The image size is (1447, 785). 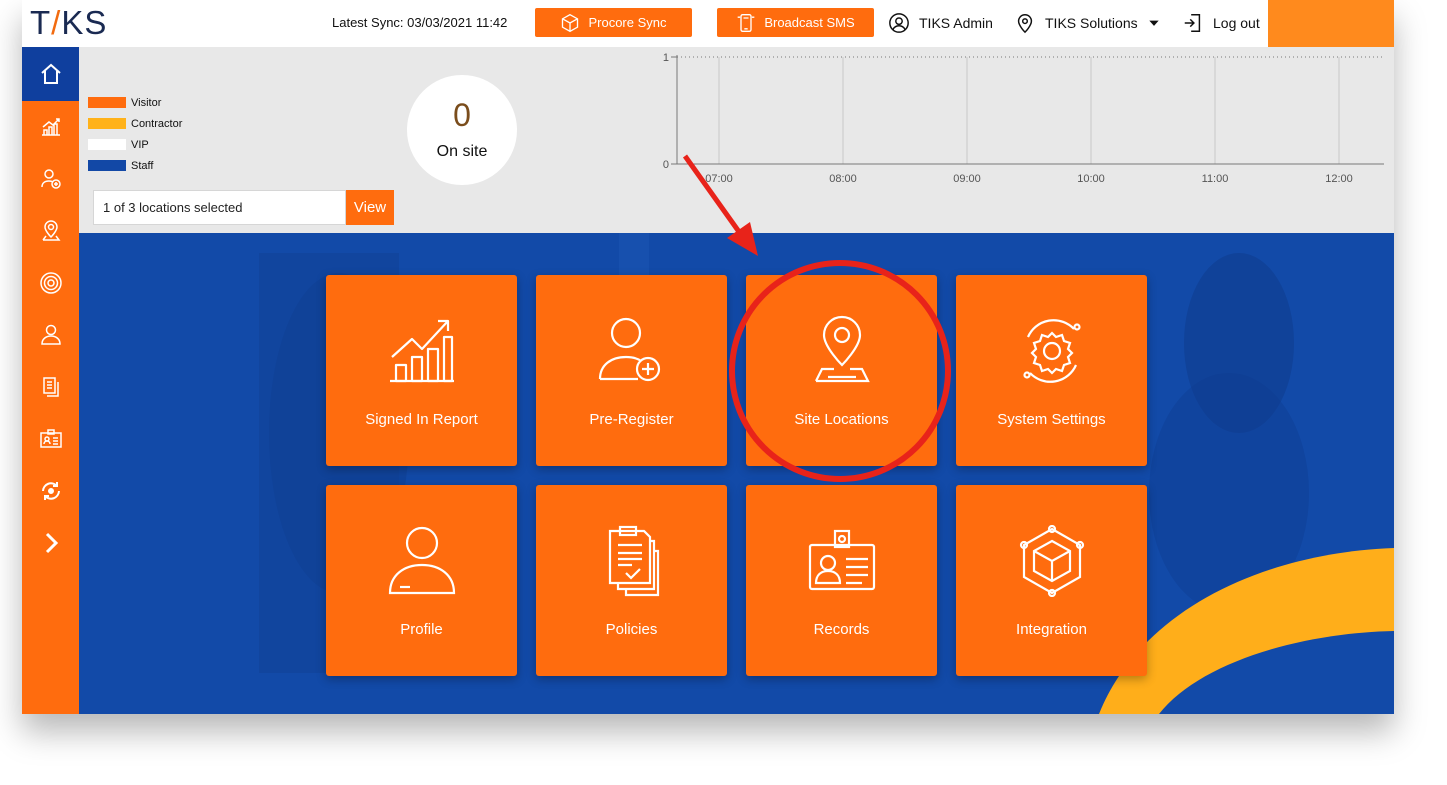 I want to click on sidebar-item-integration, so click(x=50, y=491).